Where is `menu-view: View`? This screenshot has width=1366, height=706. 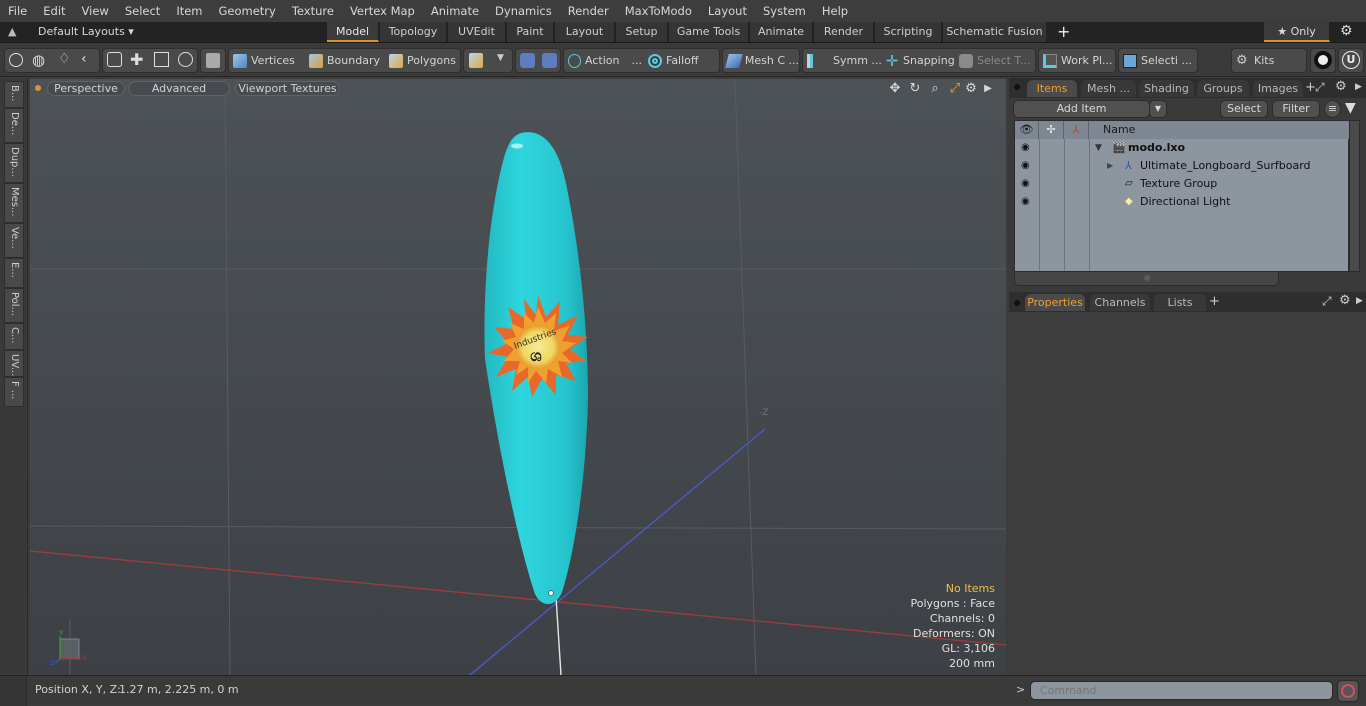
menu-view: View is located at coordinates (95, 11).